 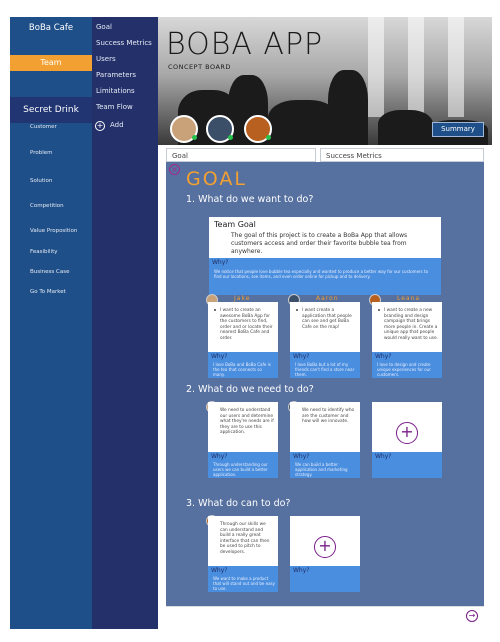 What do you see at coordinates (51, 110) in the screenshot?
I see `section-title: Secret Drink` at bounding box center [51, 110].